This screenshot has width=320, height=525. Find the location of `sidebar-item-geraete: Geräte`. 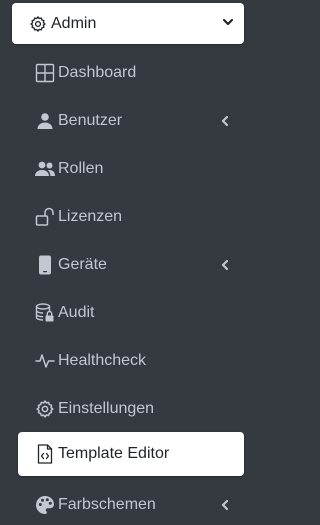

sidebar-item-geraete: Geräte is located at coordinates (131, 265).